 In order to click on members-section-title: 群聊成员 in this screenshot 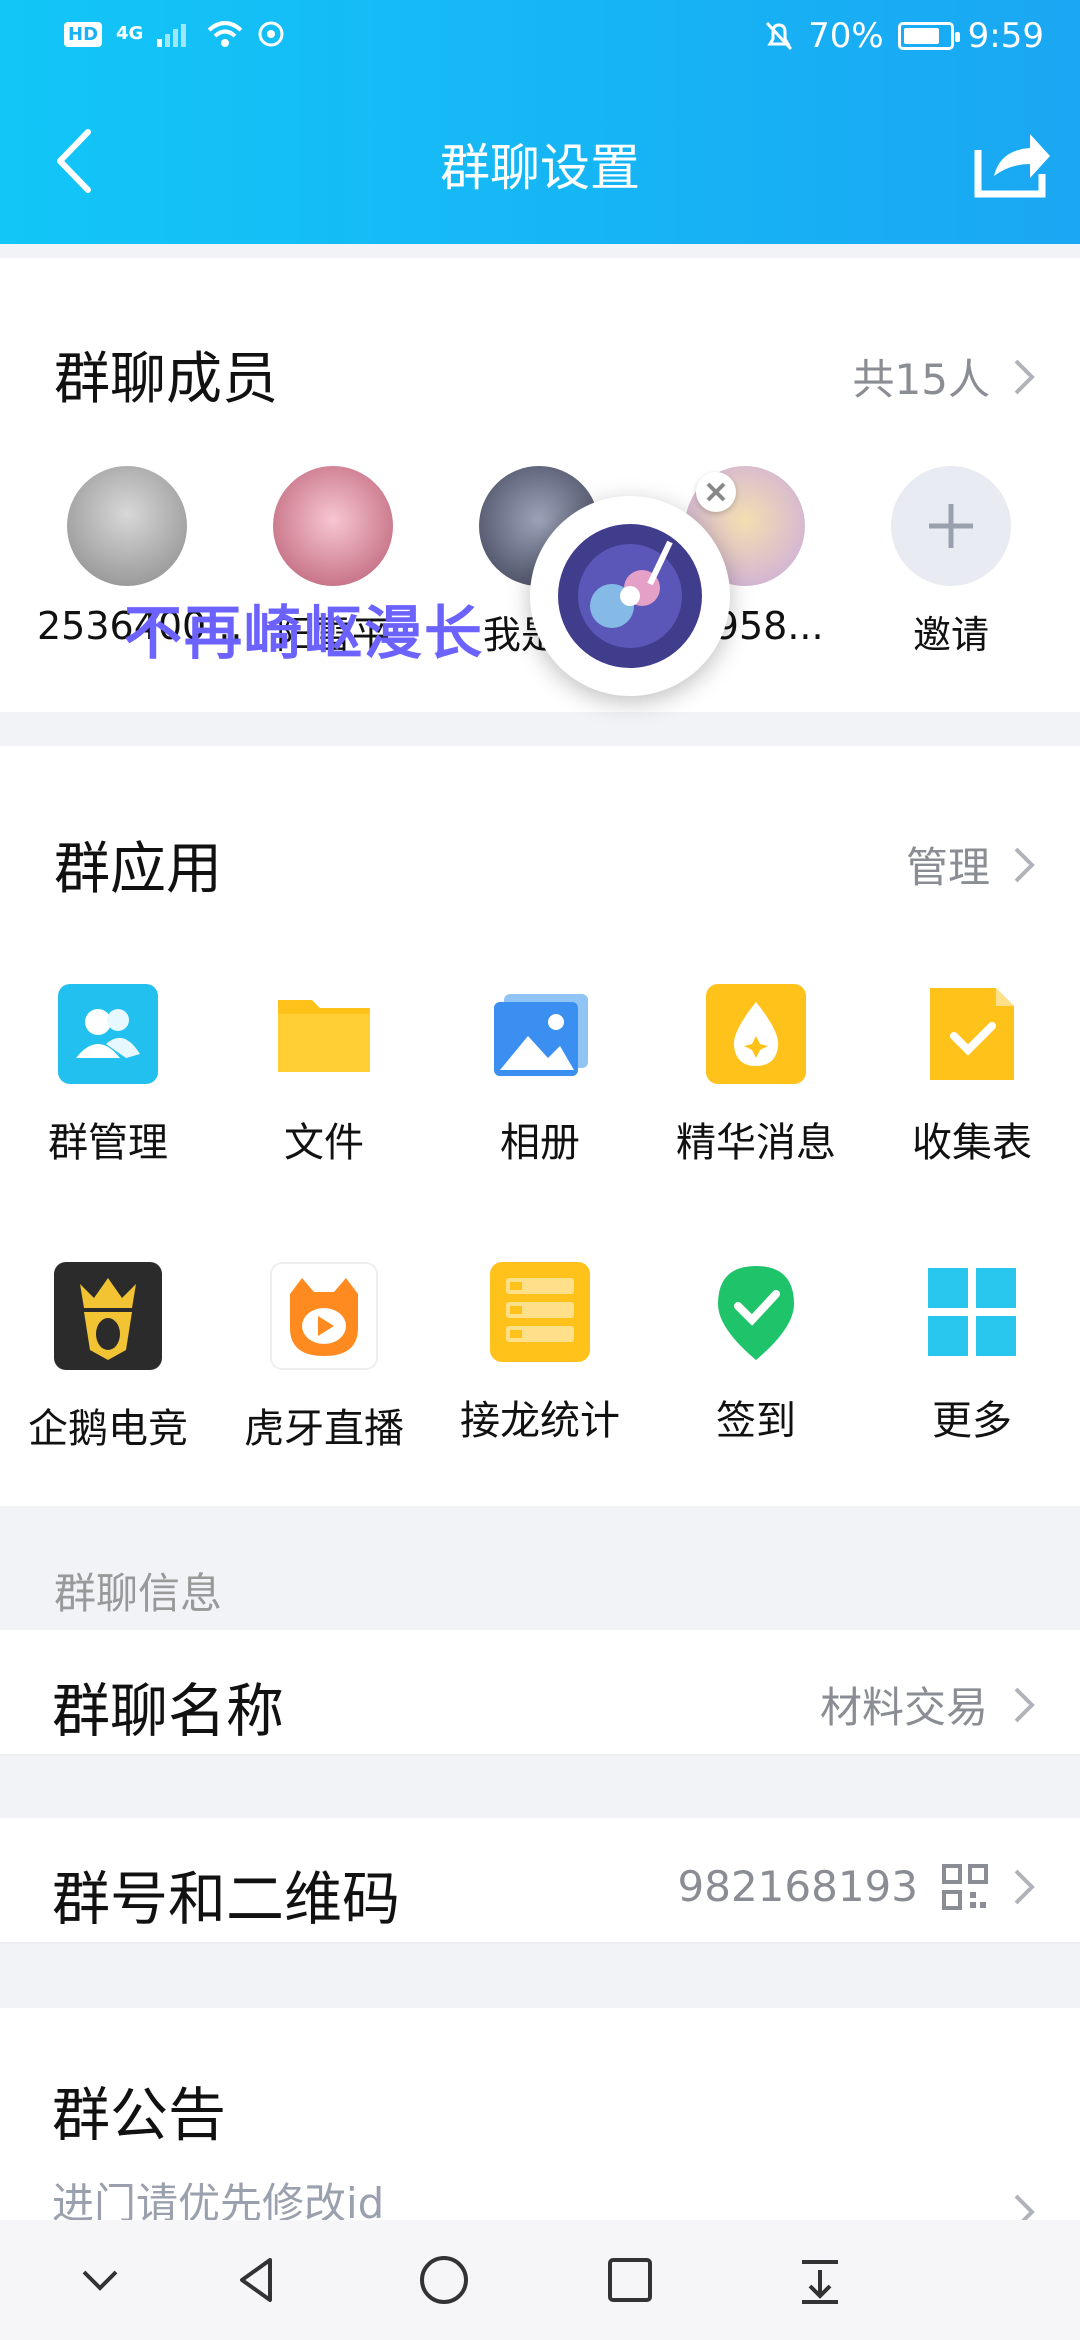, I will do `click(166, 379)`.